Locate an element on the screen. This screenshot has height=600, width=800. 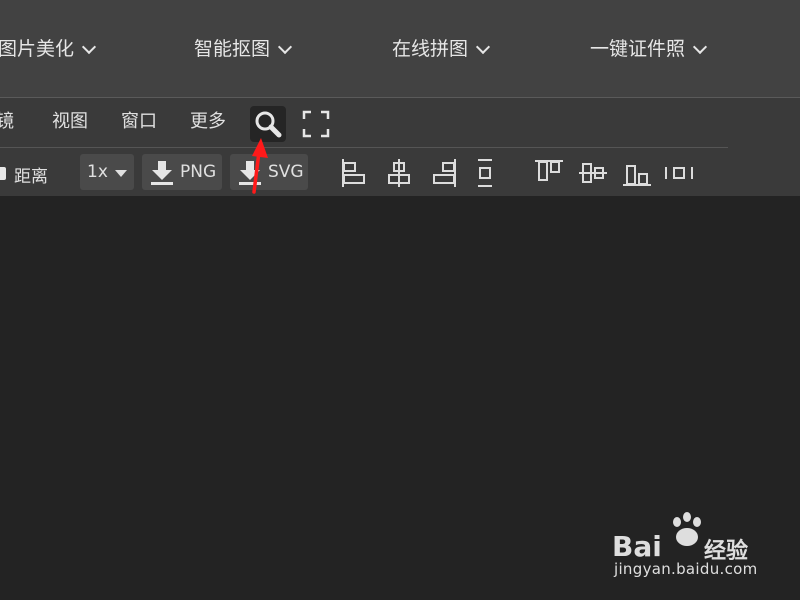
nav-smart-cutout: 智能抠图 is located at coordinates (243, 49).